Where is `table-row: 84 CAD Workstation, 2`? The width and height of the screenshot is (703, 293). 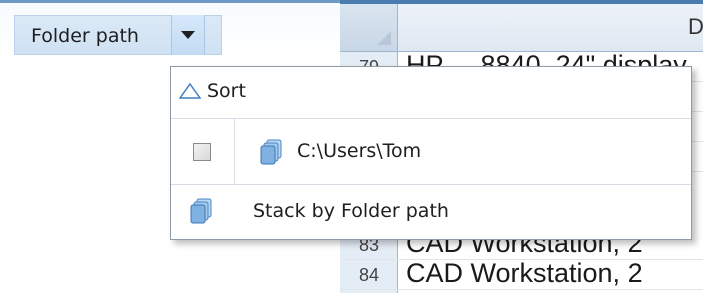
table-row: 84 CAD Workstation, 2 is located at coordinates (521, 274).